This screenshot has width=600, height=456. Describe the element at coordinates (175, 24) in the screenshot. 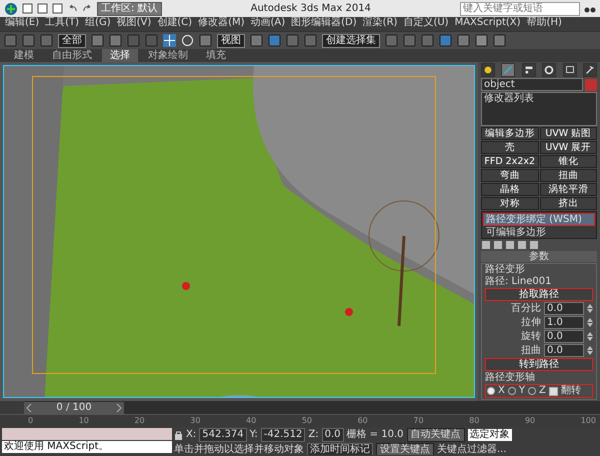

I see `menu-item: 创建(C)` at that location.